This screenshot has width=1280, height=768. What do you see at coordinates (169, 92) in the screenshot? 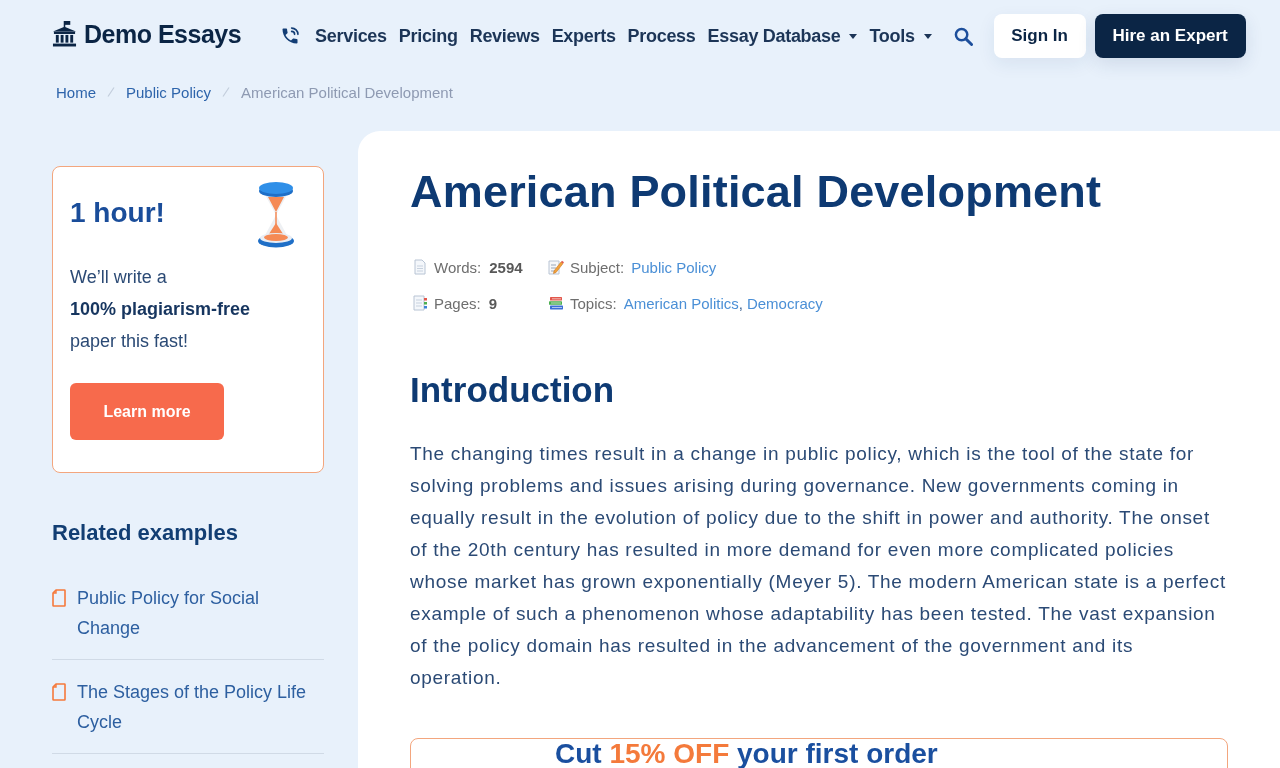
I see `breadcrumb-link: Public Policy` at bounding box center [169, 92].